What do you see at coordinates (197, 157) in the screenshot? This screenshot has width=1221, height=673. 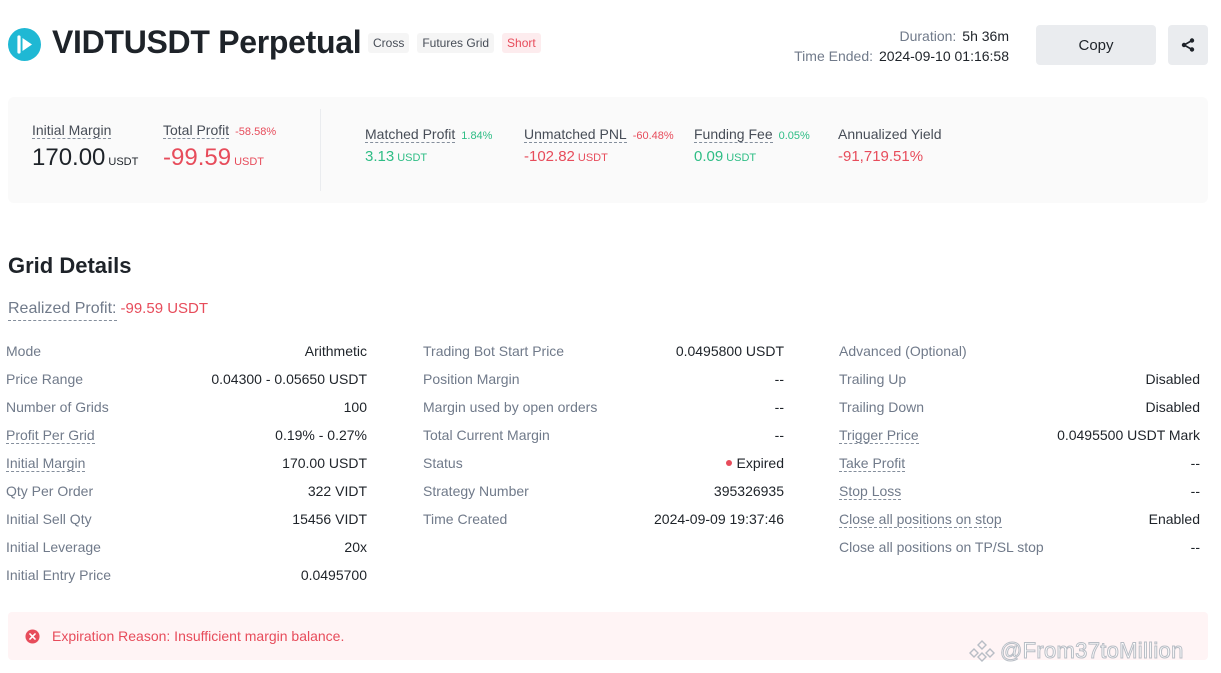 I see `total-profit-value: -99.59` at bounding box center [197, 157].